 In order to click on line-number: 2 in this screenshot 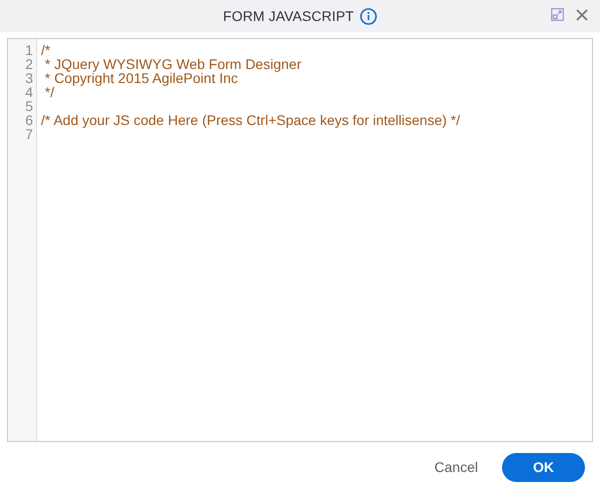, I will do `click(29, 64)`.